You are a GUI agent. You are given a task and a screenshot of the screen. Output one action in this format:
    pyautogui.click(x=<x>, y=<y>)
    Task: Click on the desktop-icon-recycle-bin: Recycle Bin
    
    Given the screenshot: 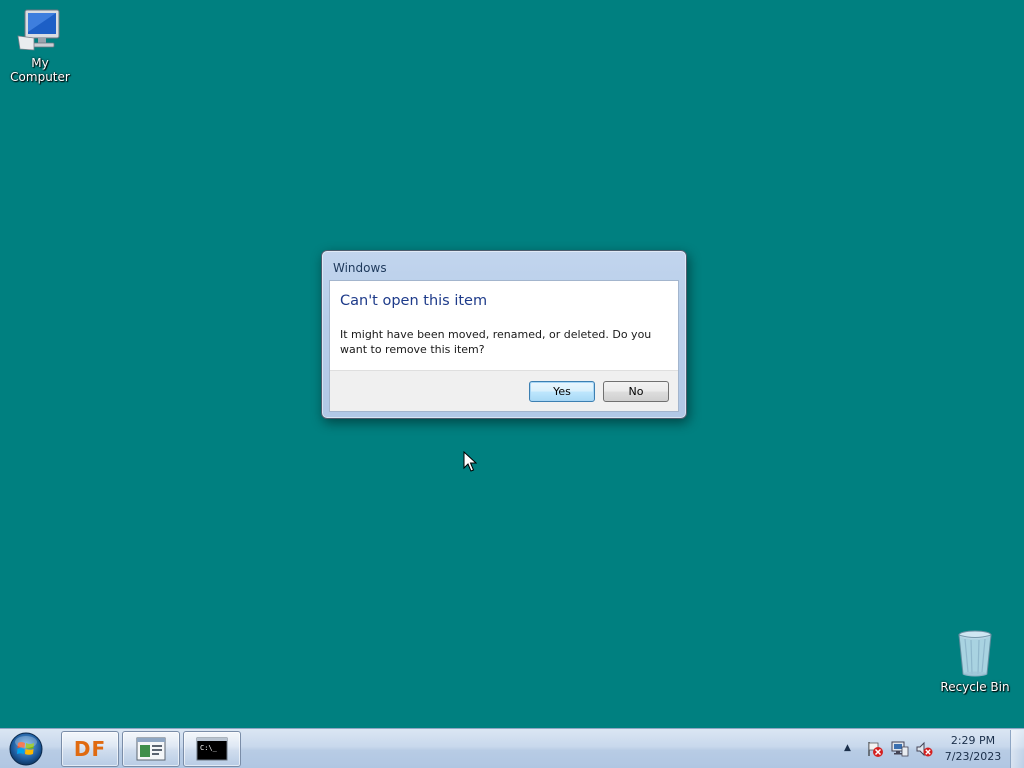 What is the action you would take?
    pyautogui.click(x=975, y=662)
    